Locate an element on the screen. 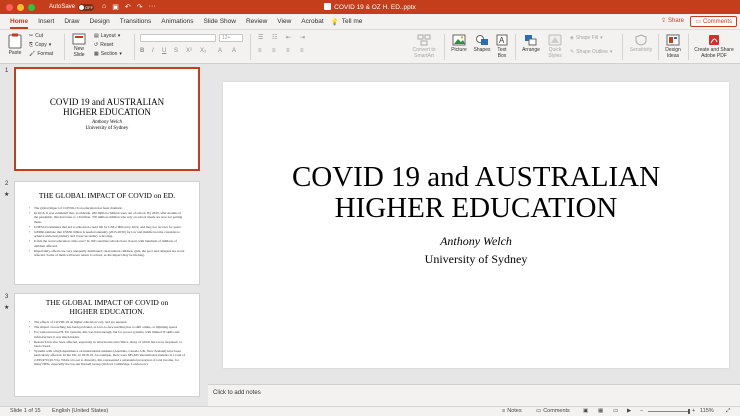 This screenshot has width=740, height=416. format-painter-button: 🖌 Format is located at coordinates (41, 54).